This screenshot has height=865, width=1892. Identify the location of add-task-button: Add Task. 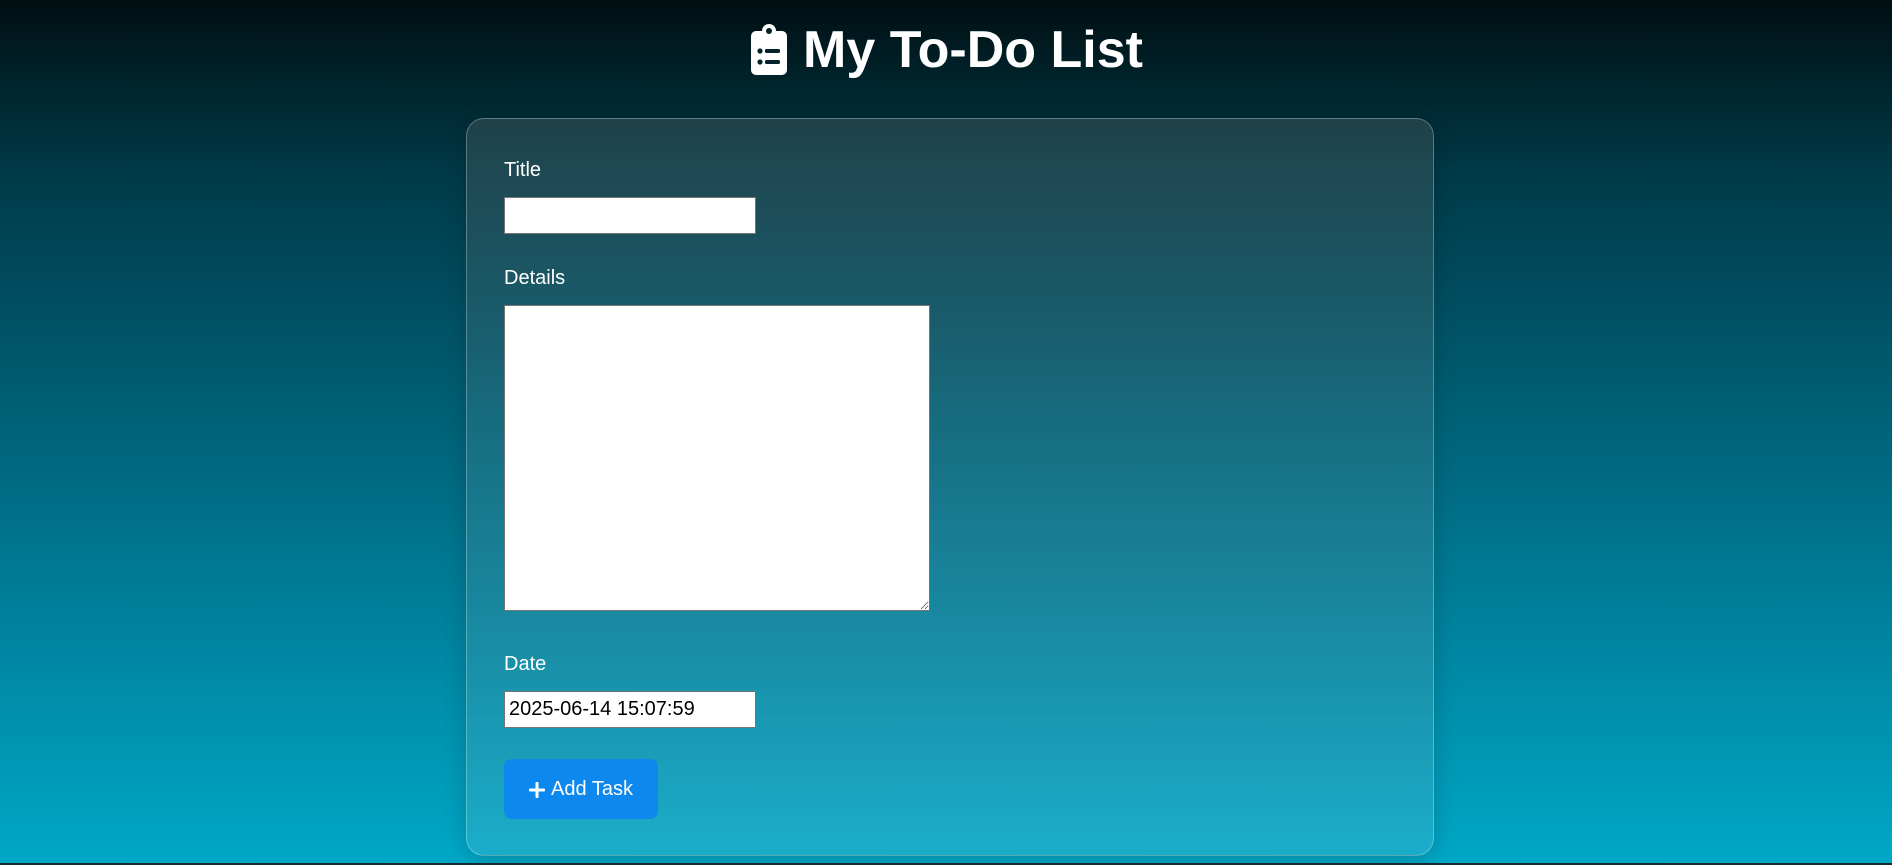
(581, 789).